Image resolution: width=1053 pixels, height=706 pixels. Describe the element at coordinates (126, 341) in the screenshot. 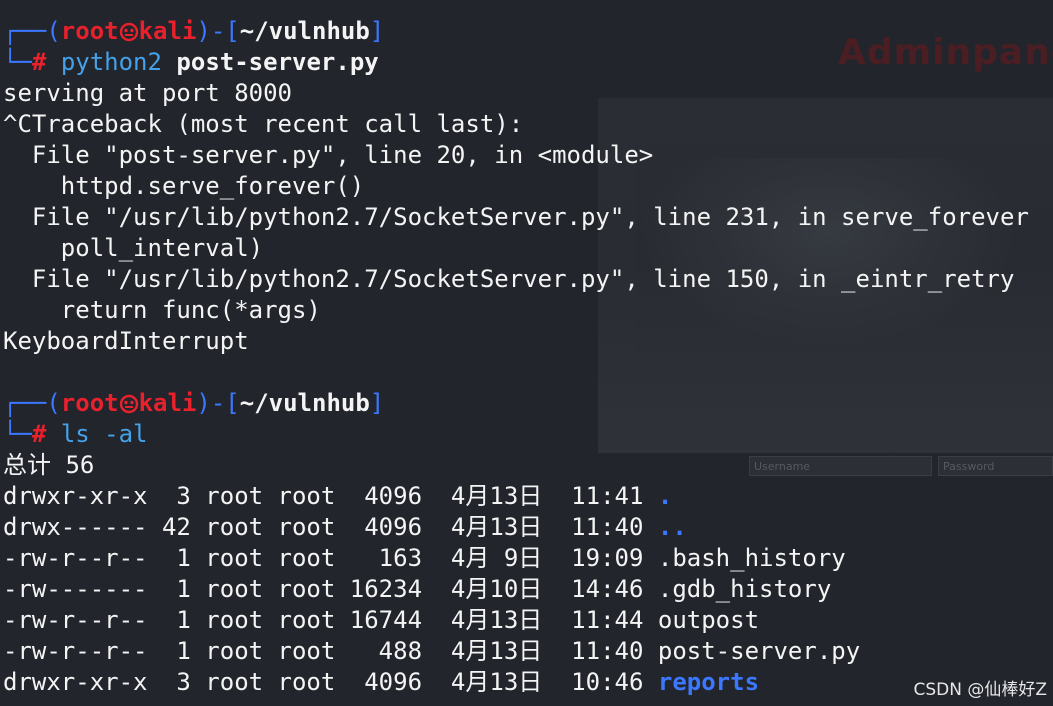

I see `output-line: KeyboardInterrupt` at that location.